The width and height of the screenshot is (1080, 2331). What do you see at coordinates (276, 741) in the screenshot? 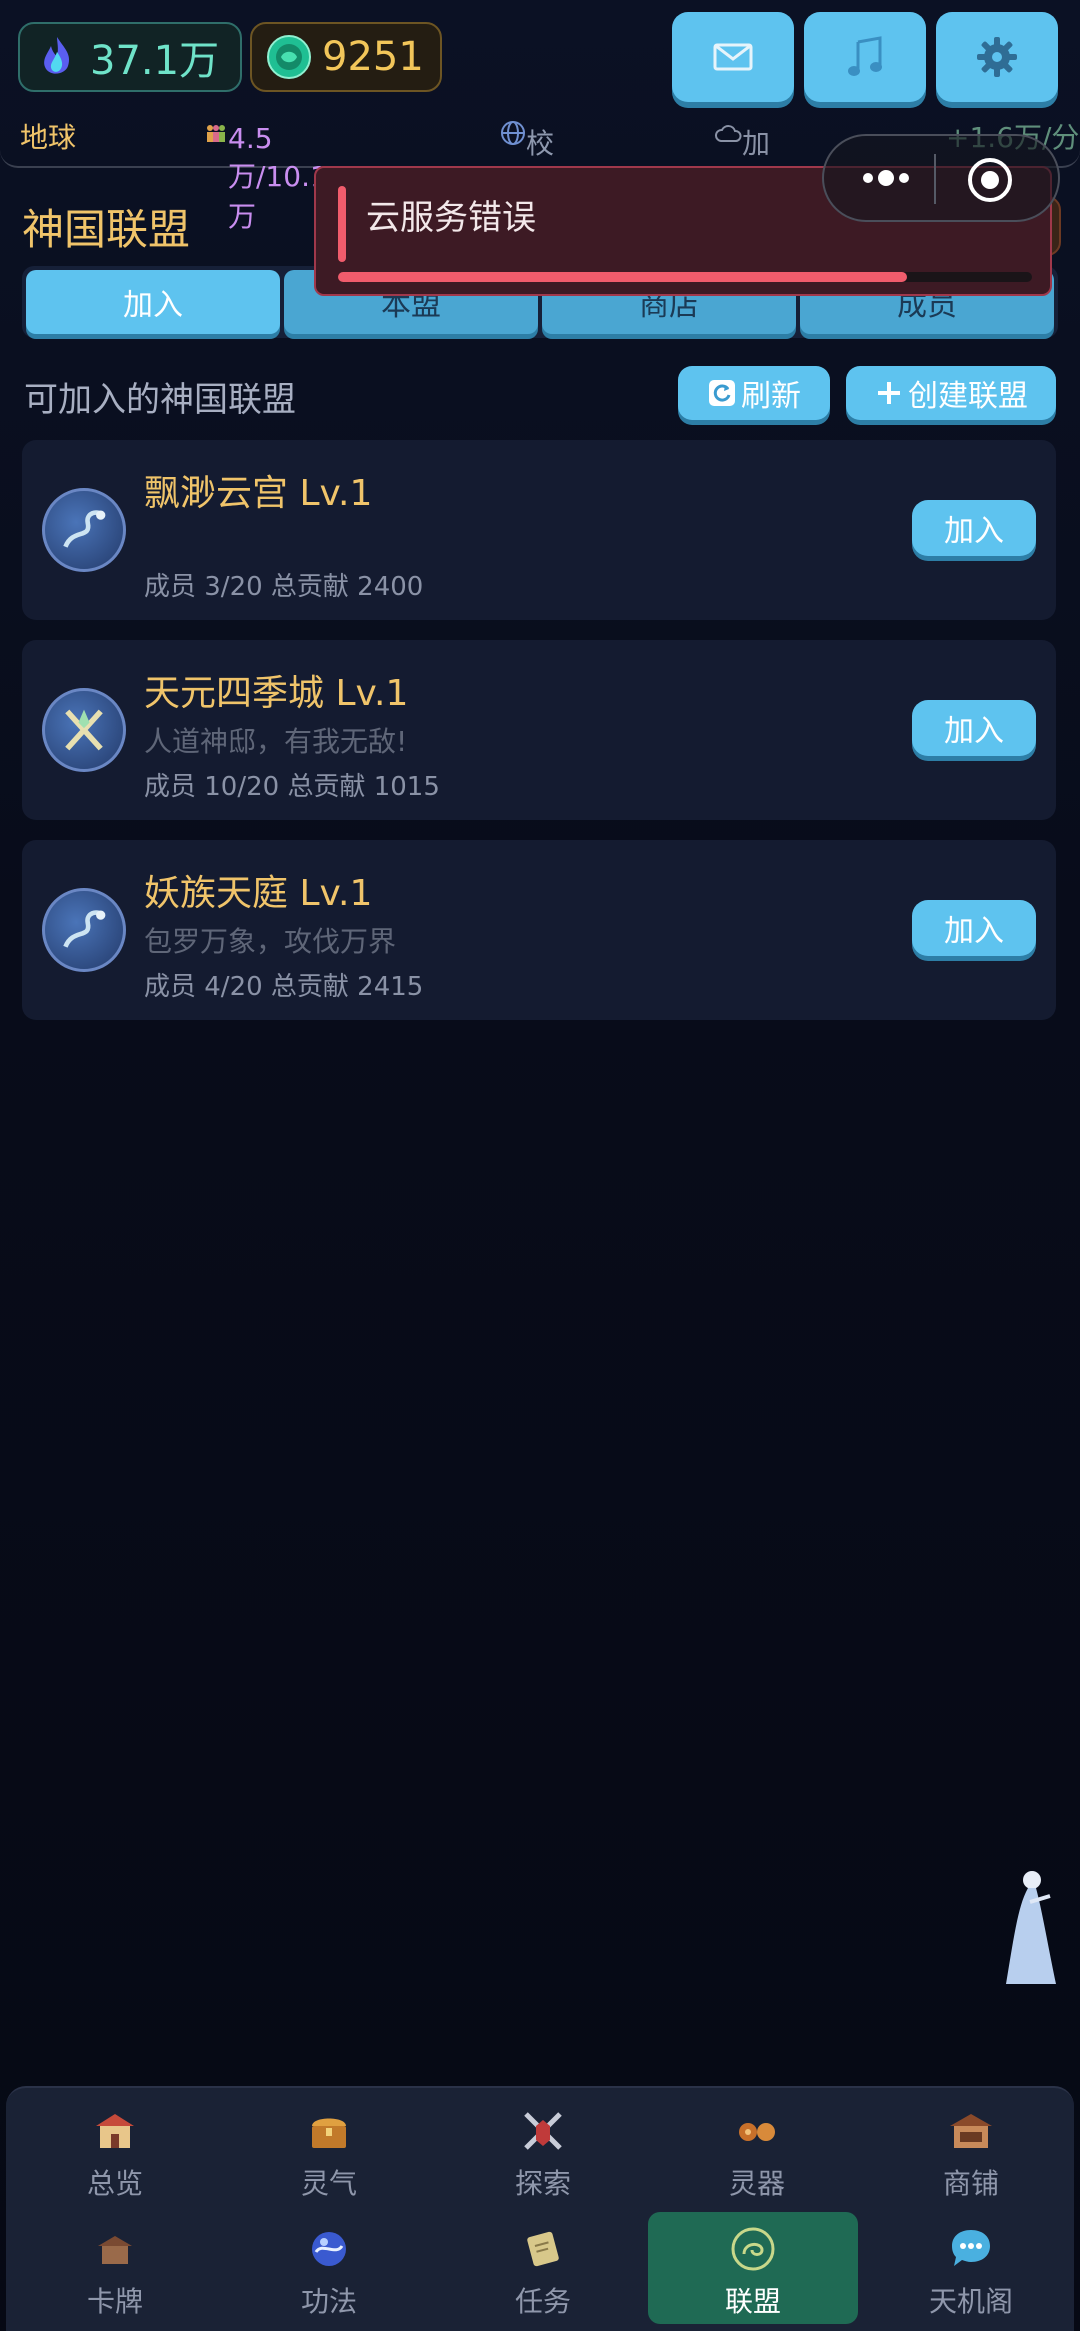
I see `alliance-motto: 人道神邸，有我无敌!` at bounding box center [276, 741].